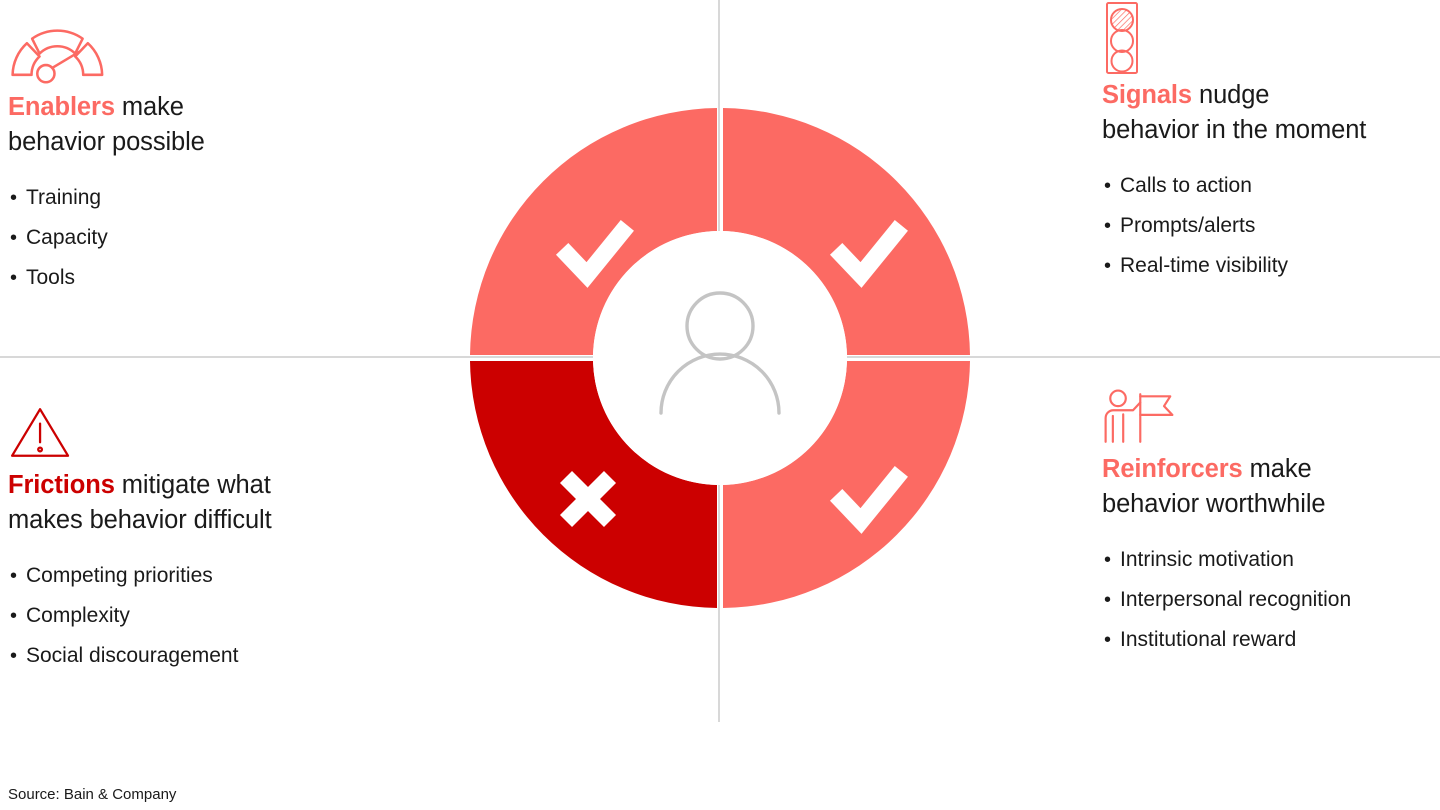  What do you see at coordinates (61, 107) in the screenshot?
I see `heading-keyword: Enablers` at bounding box center [61, 107].